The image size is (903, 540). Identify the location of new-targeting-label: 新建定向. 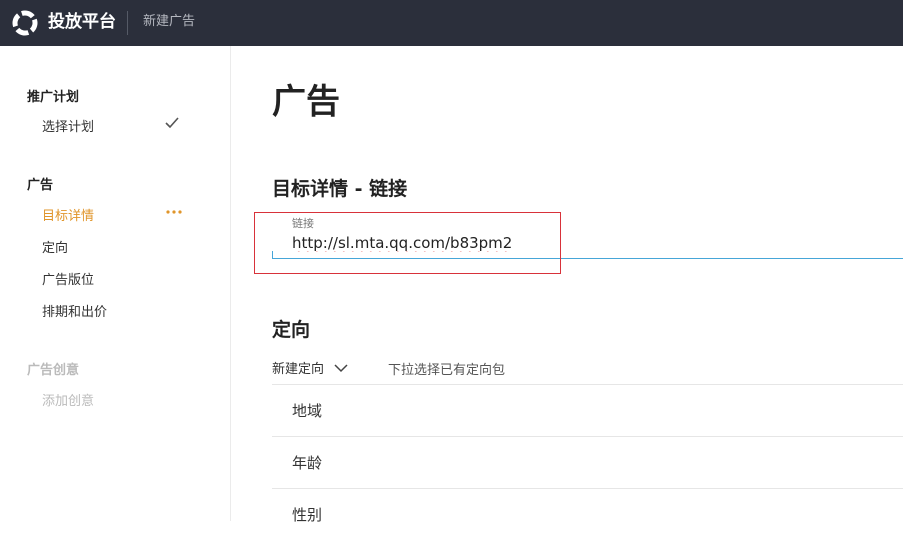
(298, 369).